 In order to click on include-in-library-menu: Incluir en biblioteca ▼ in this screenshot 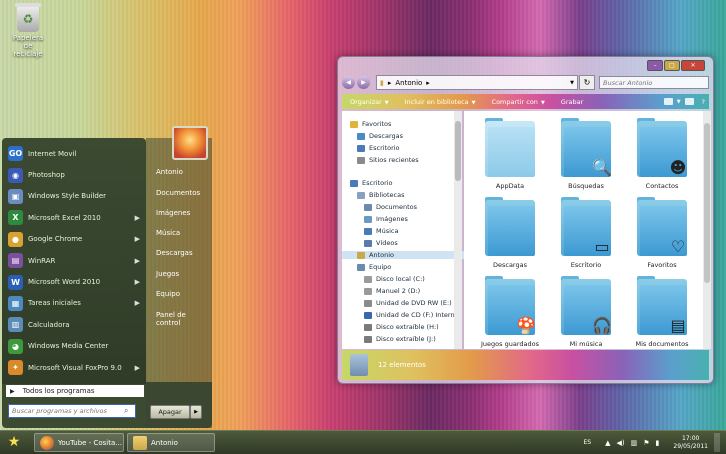, I will do `click(440, 102)`.